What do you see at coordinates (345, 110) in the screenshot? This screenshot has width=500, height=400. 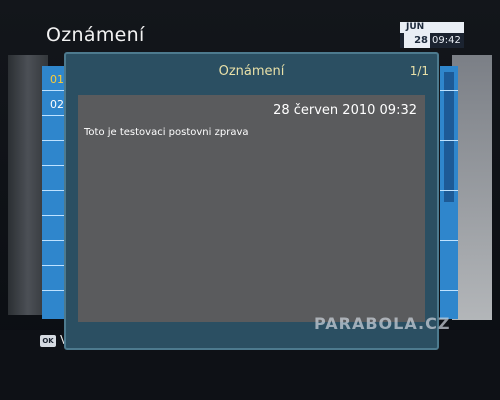 I see `message-date: 28 červen 2010 09:32` at bounding box center [345, 110].